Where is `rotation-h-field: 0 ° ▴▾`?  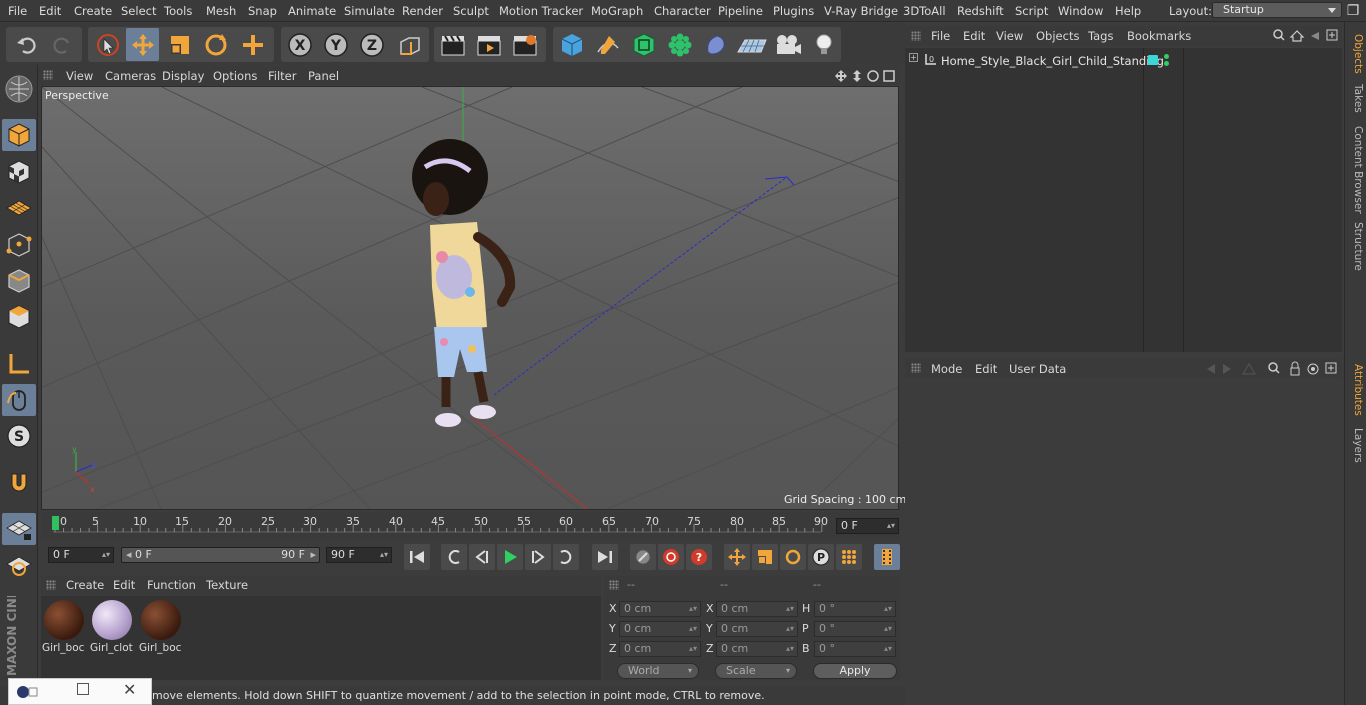
rotation-h-field: 0 ° ▴▾ is located at coordinates (855, 609).